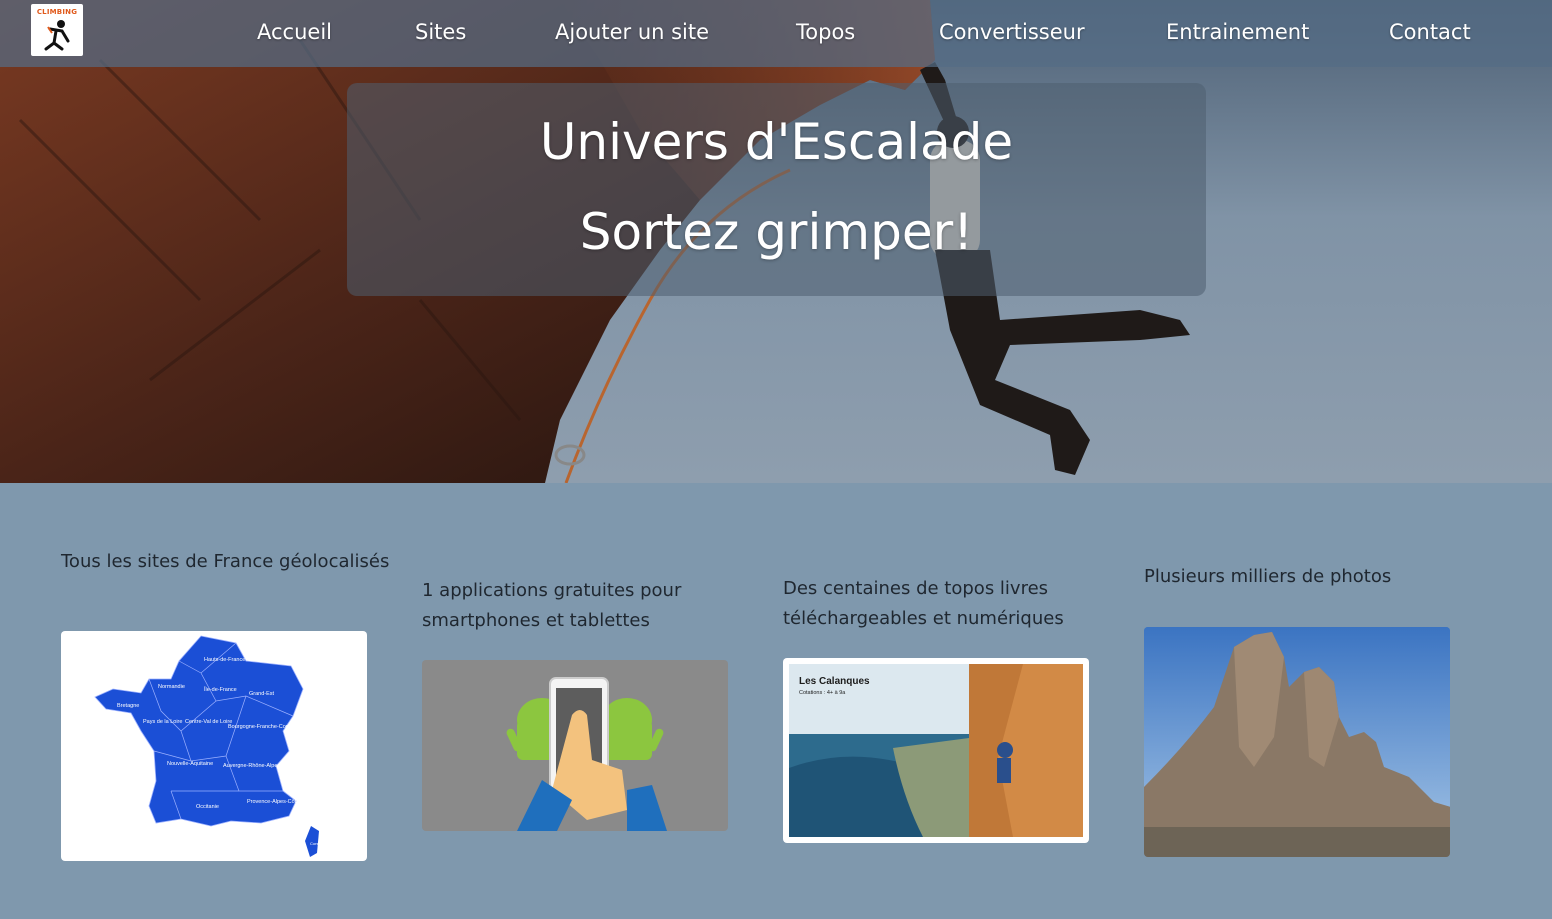  I want to click on nav-item-topos: Topos, so click(825, 32).